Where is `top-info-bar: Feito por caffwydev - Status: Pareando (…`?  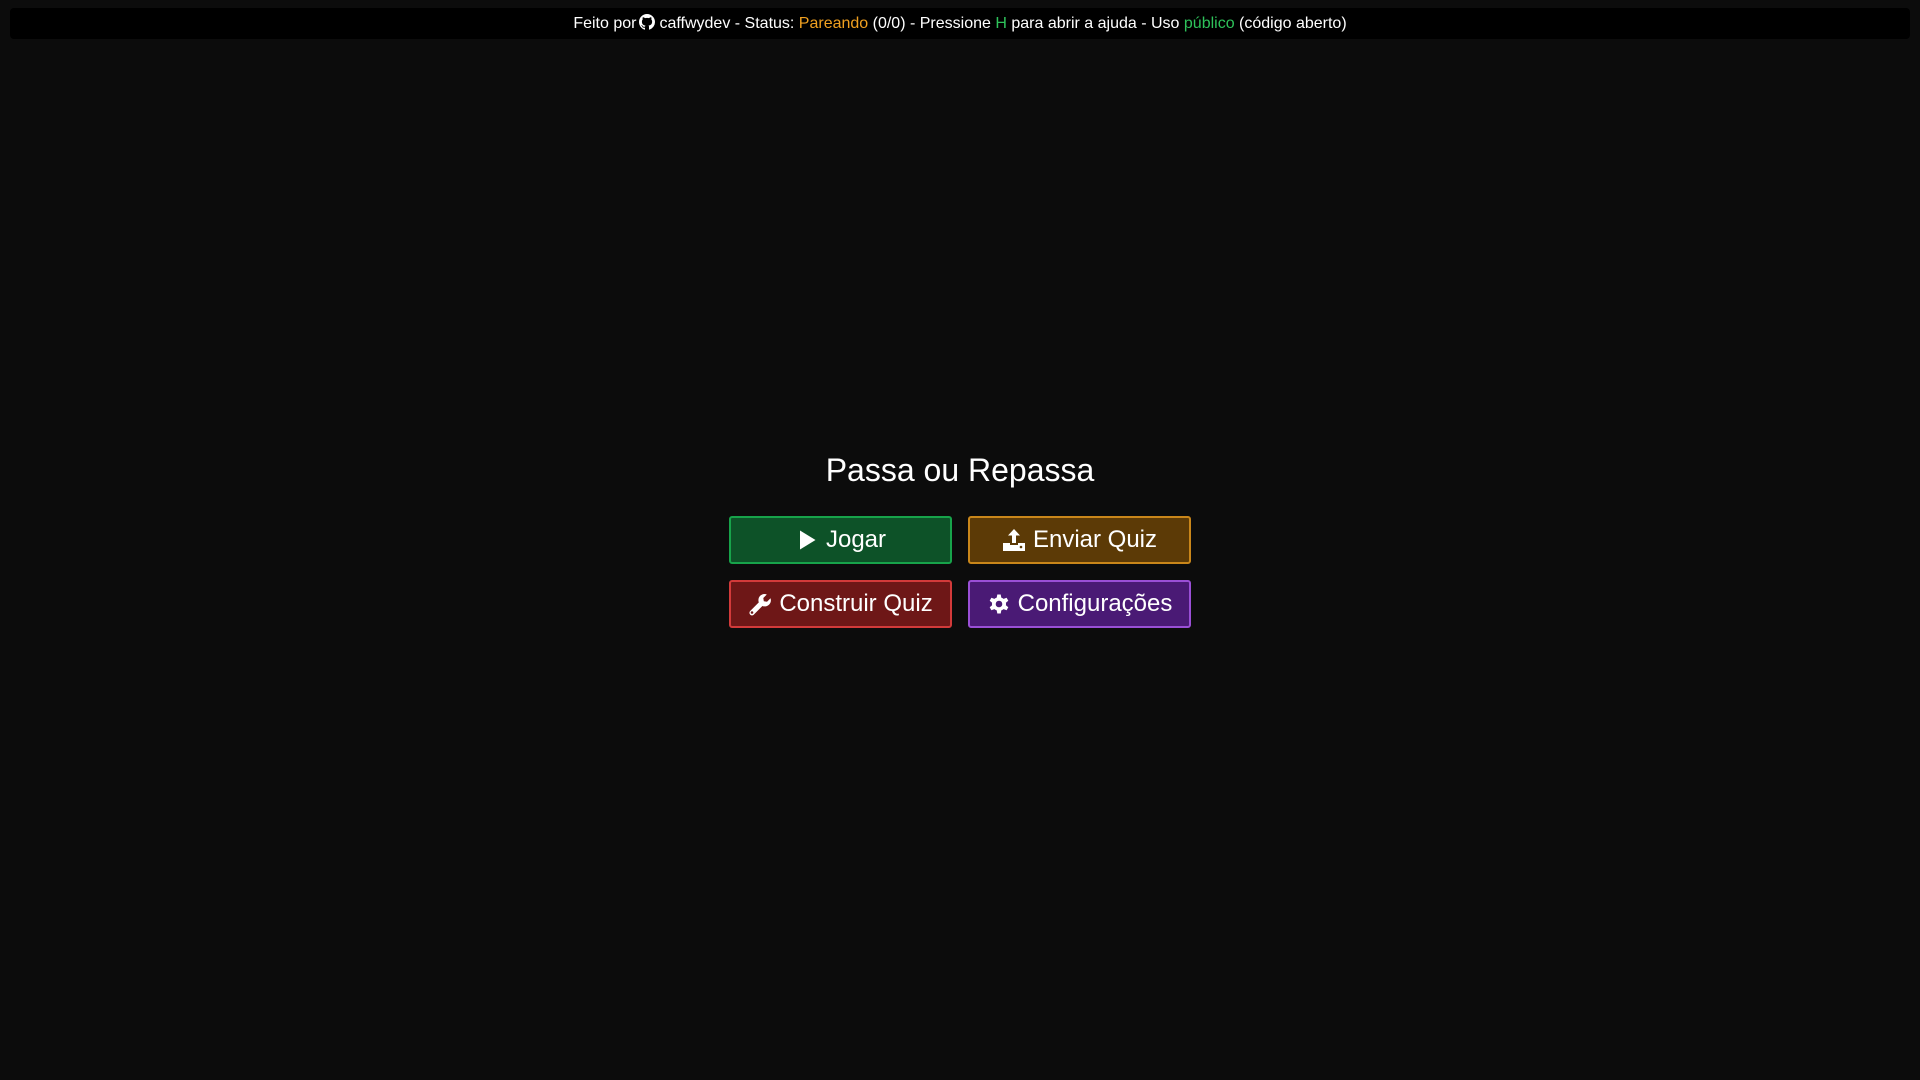 top-info-bar: Feito por caffwydev - Status: Pareando (… is located at coordinates (960, 23).